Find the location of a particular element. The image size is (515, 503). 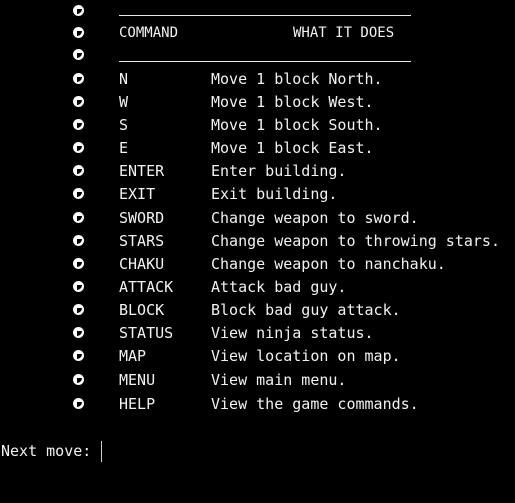

command-name: W is located at coordinates (124, 102).